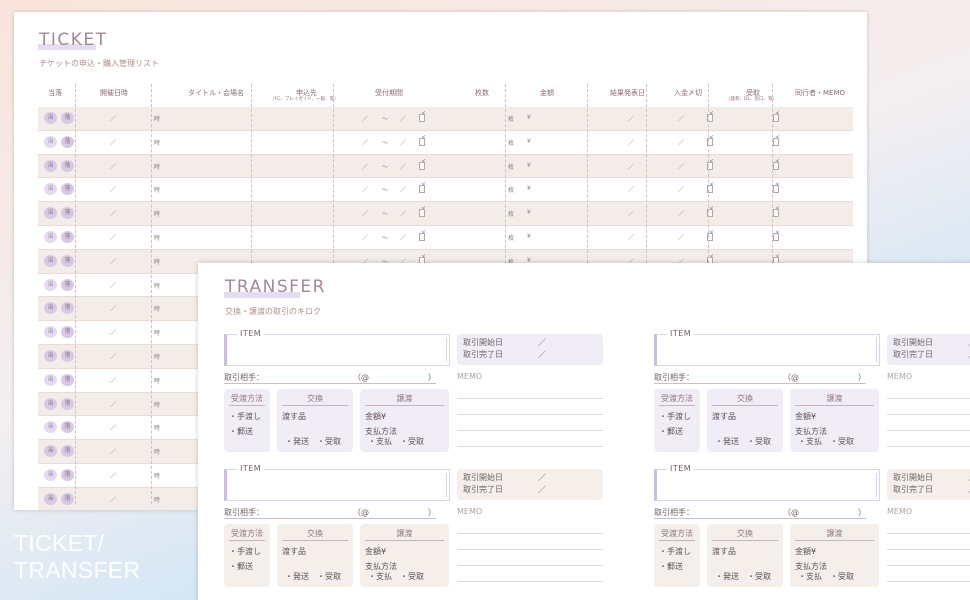 The width and height of the screenshot is (970, 600). Describe the element at coordinates (361, 512) in the screenshot. I see `partner-handle-open: （@` at that location.